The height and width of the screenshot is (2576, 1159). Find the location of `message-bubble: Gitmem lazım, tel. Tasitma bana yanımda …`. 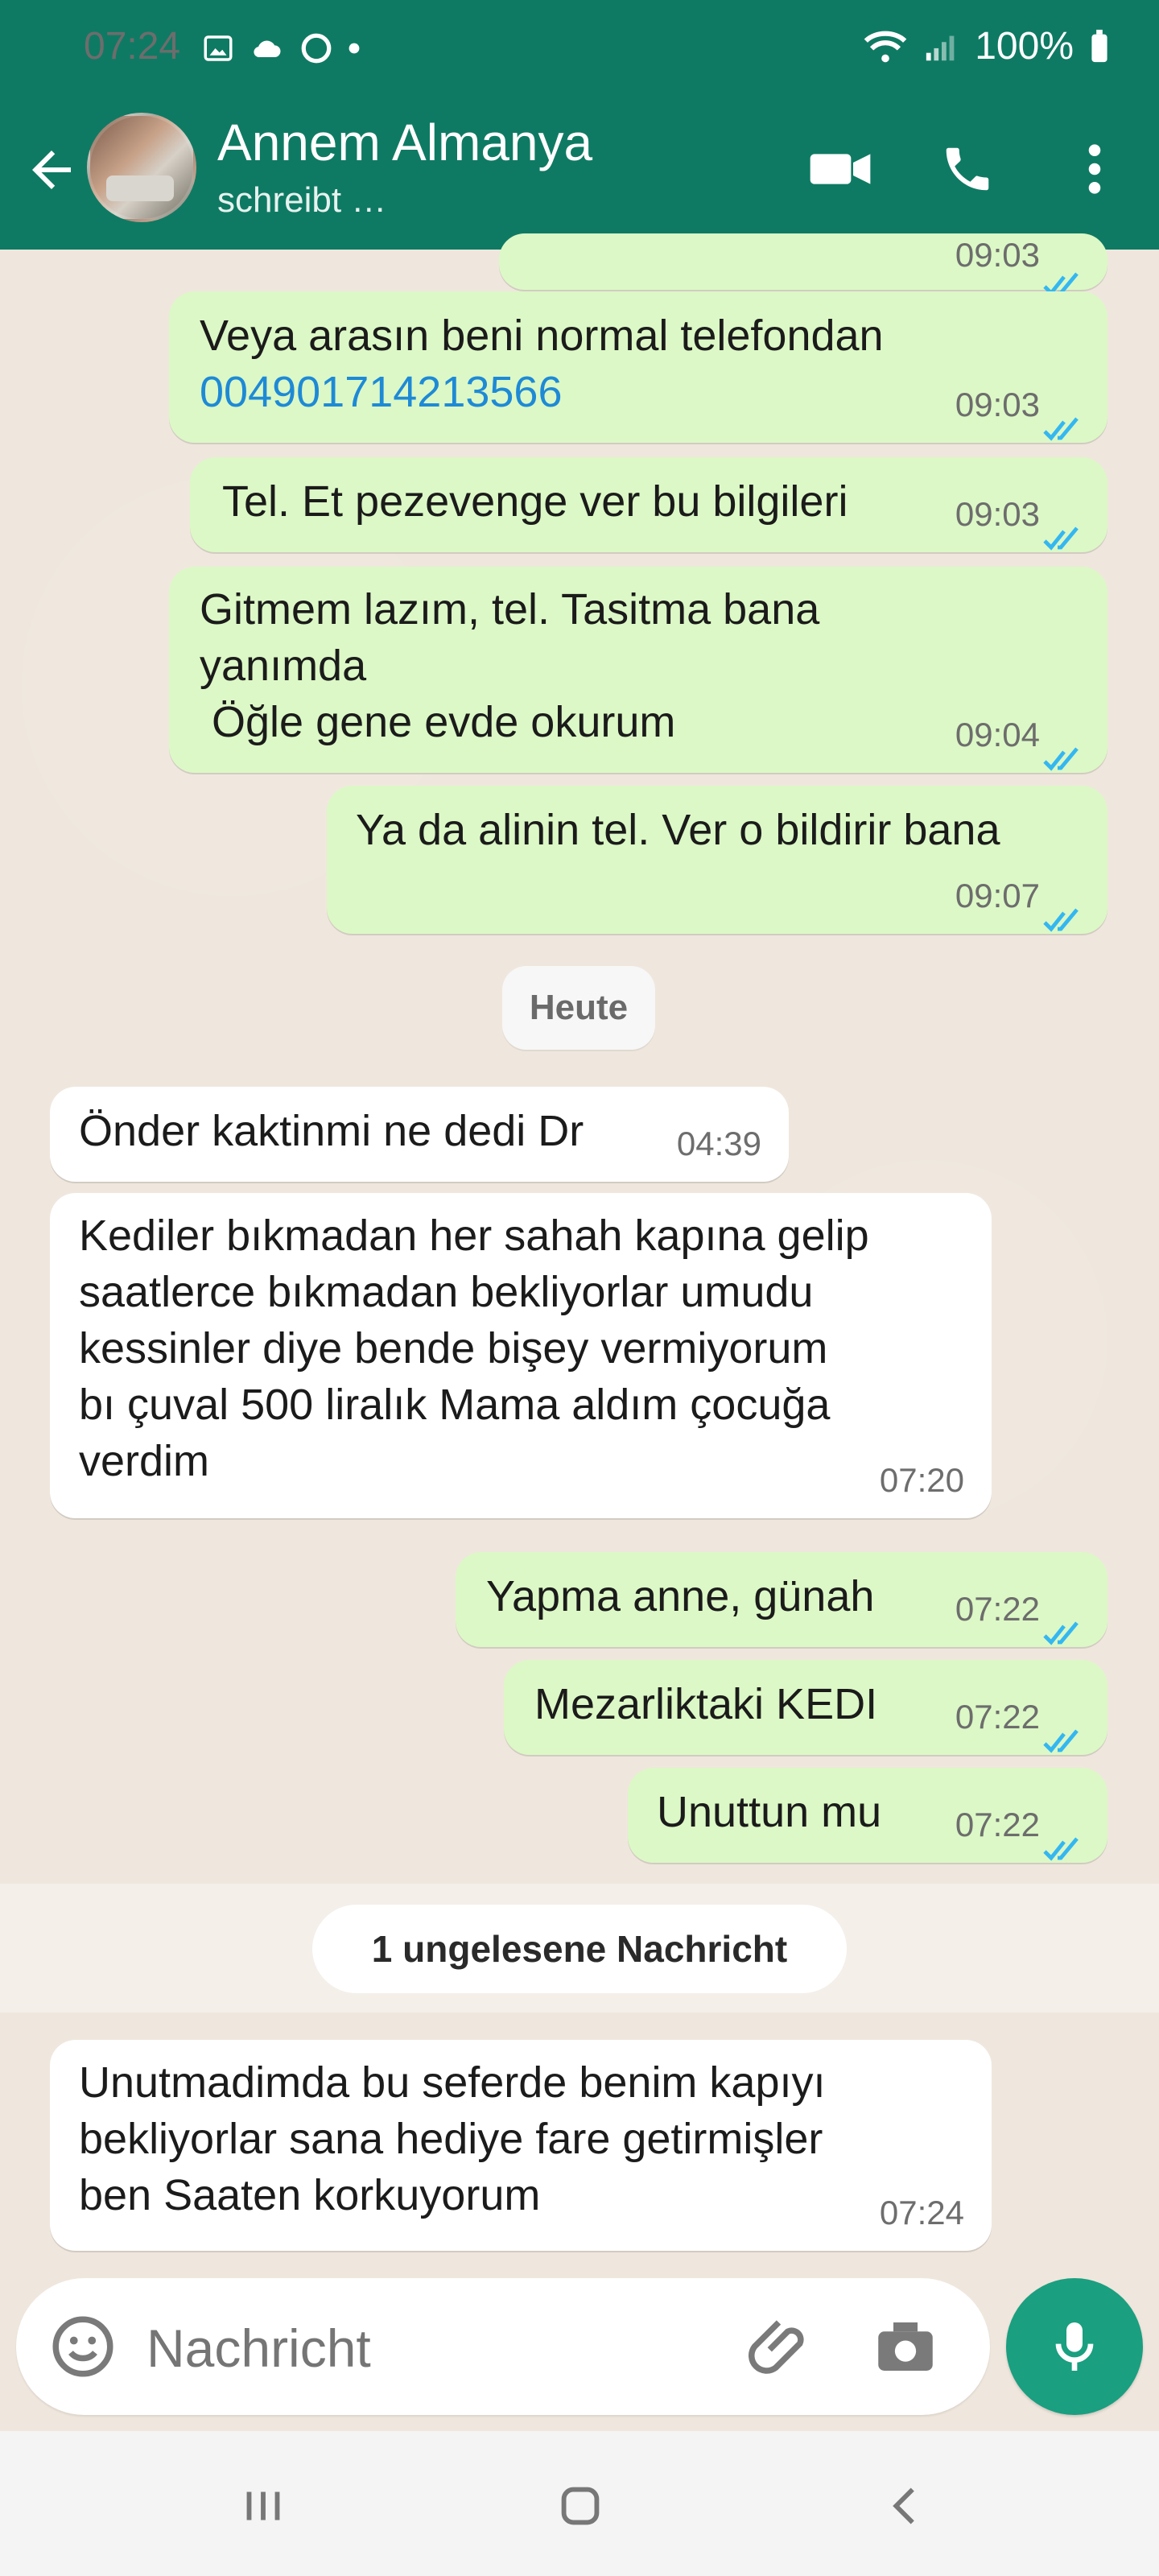

message-bubble: Gitmem lazım, tel. Tasitma bana yanımda … is located at coordinates (638, 670).